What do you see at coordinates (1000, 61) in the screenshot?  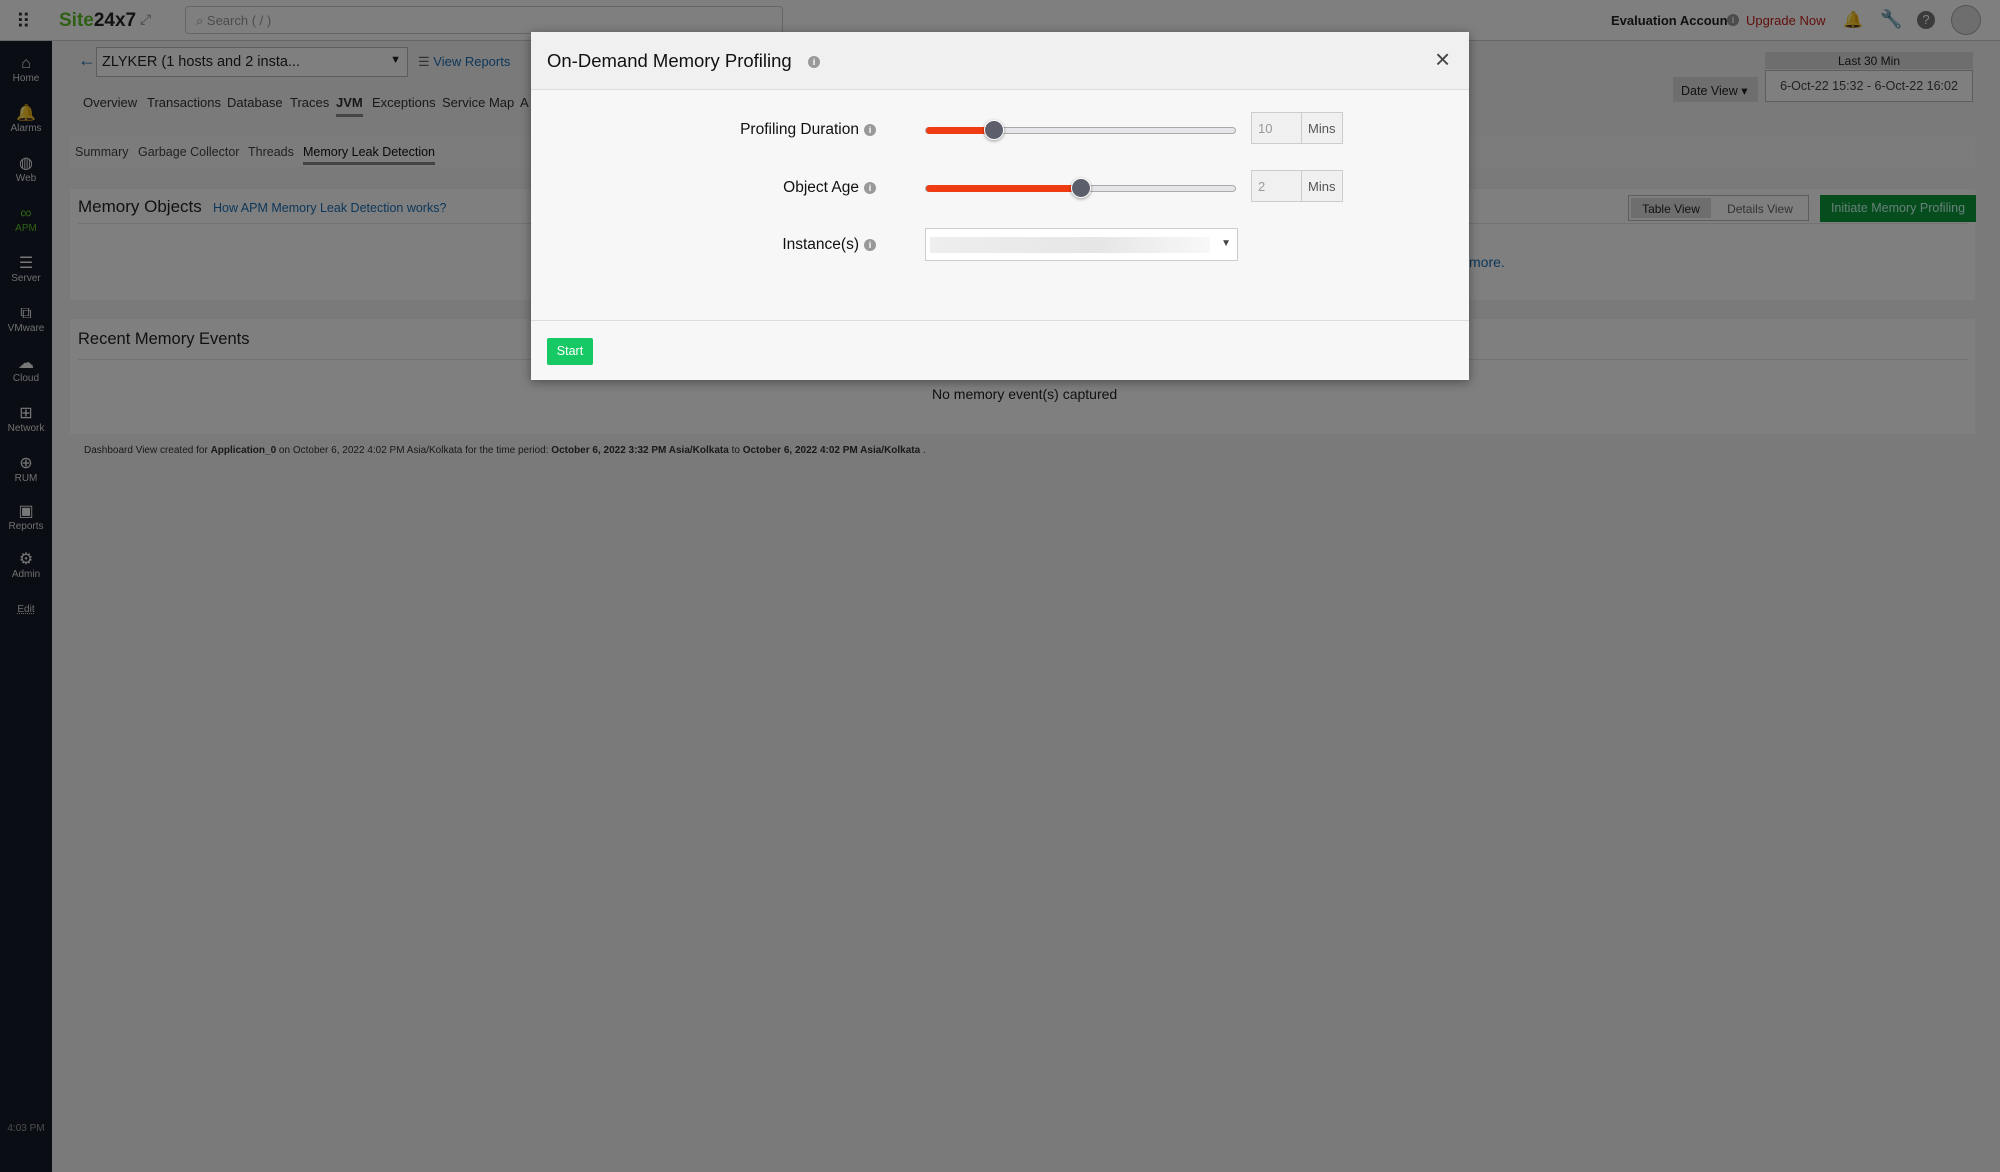 I see `dialog-header: On-Demand Memory Profiling i ×` at bounding box center [1000, 61].